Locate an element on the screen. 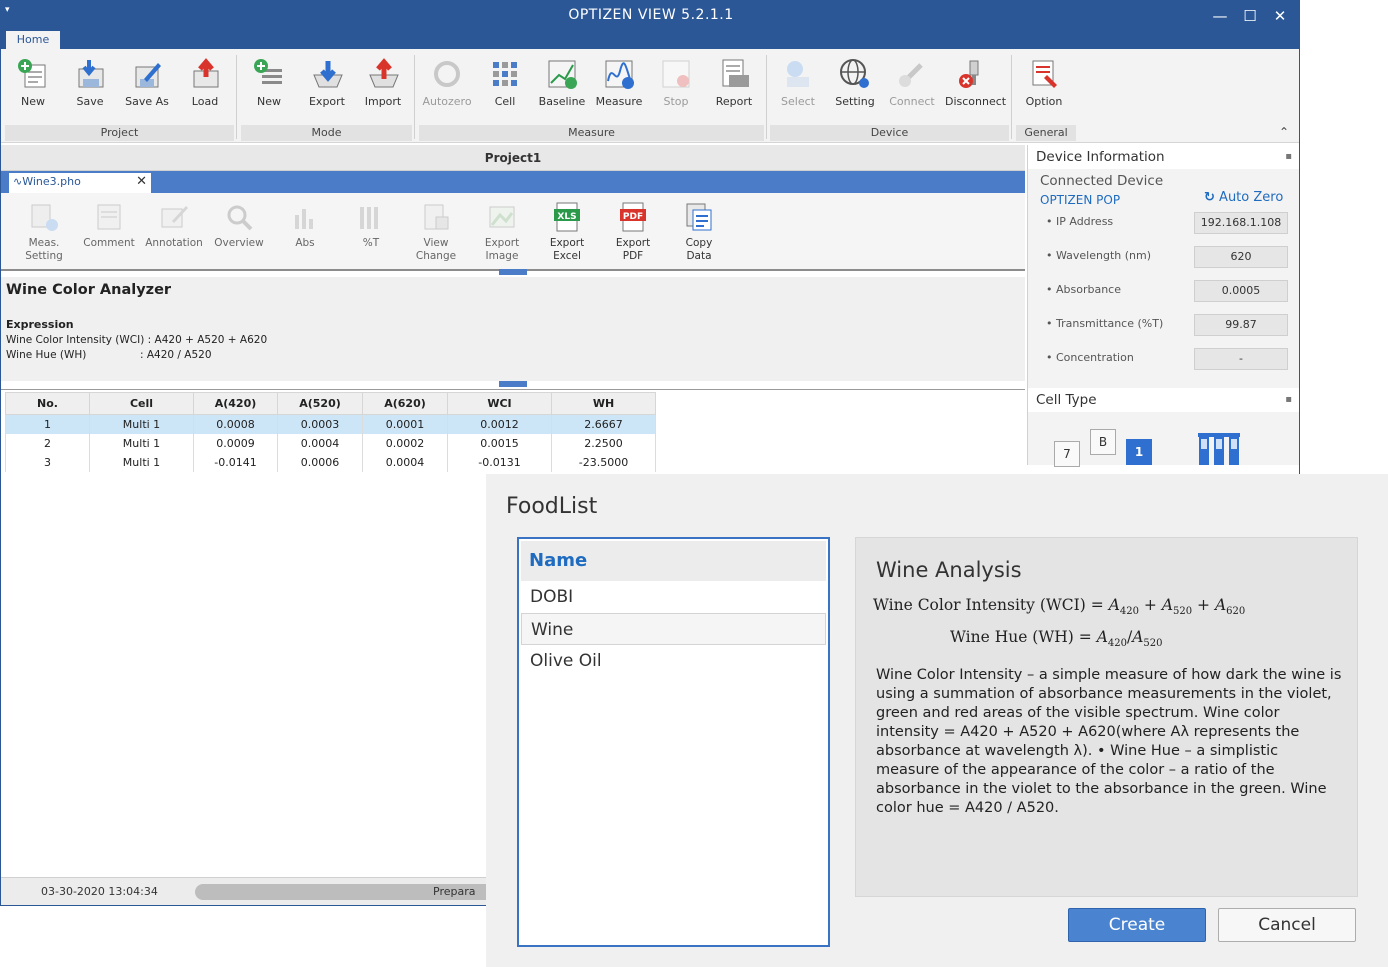  ip-address-value: 192.168.1.108 is located at coordinates (1241, 223).